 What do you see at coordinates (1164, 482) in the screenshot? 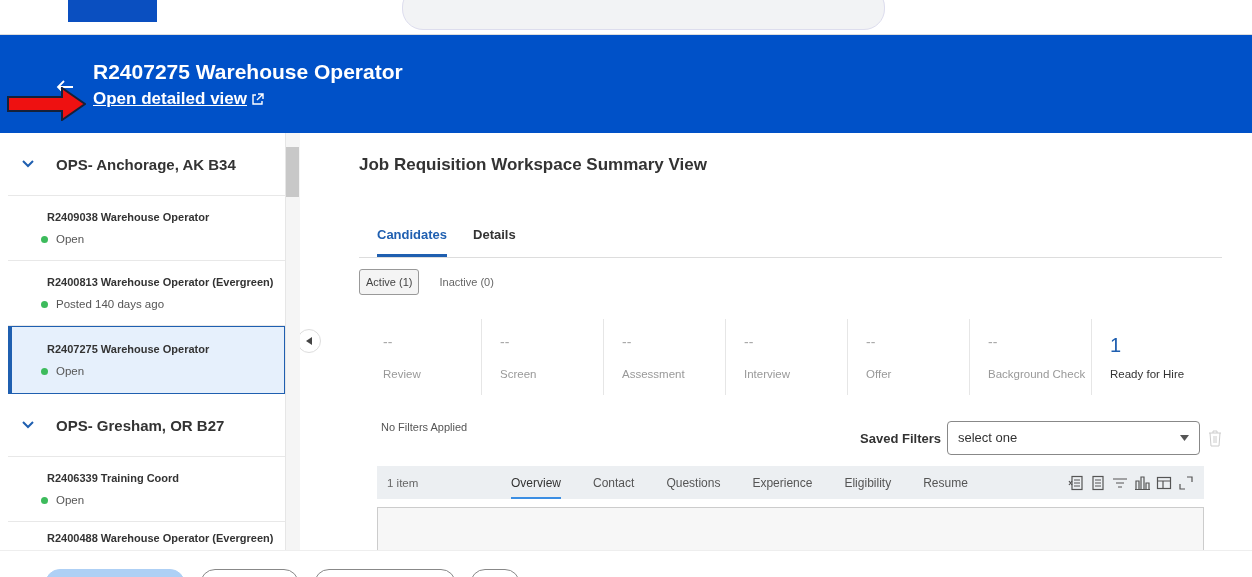
I see `layout-icon` at bounding box center [1164, 482].